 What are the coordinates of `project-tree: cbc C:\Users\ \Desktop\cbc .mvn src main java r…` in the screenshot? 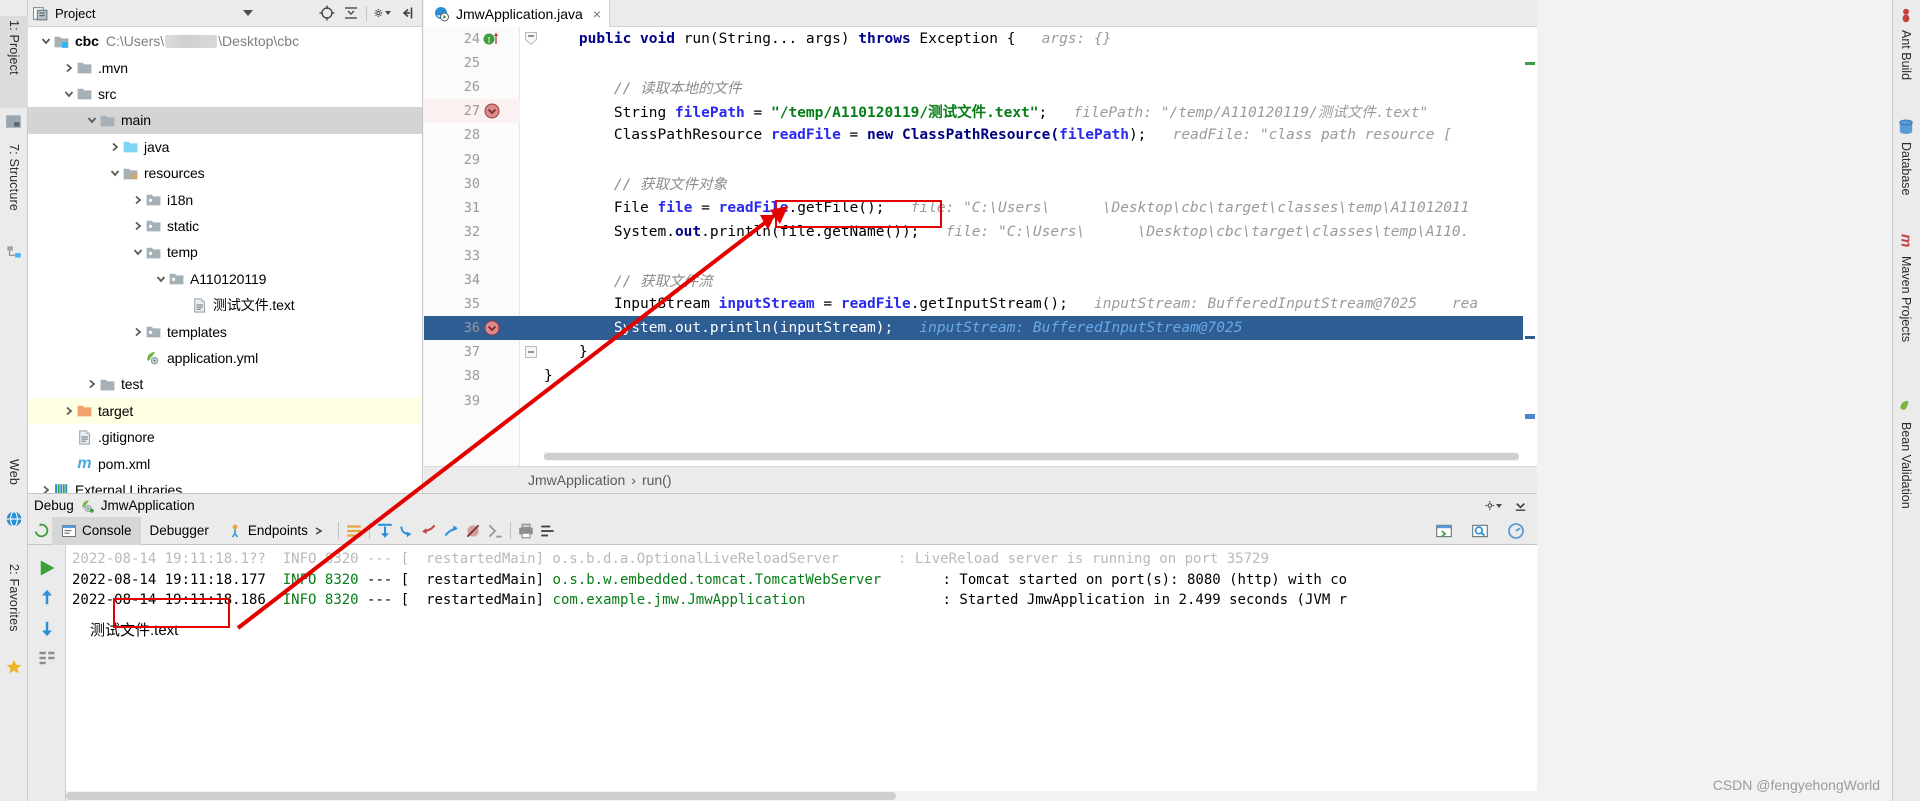 It's located at (225, 260).